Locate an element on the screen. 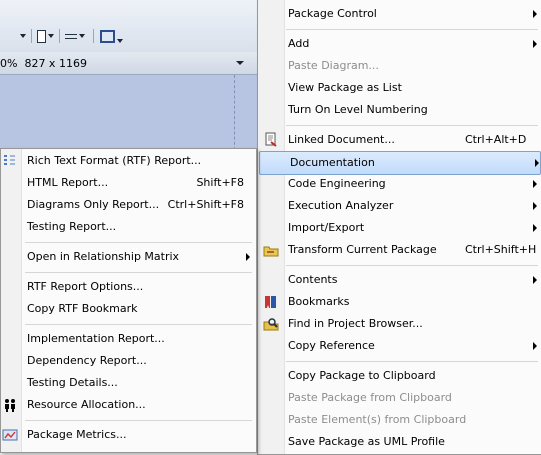  menu-item-label: Contents is located at coordinates (313, 279).